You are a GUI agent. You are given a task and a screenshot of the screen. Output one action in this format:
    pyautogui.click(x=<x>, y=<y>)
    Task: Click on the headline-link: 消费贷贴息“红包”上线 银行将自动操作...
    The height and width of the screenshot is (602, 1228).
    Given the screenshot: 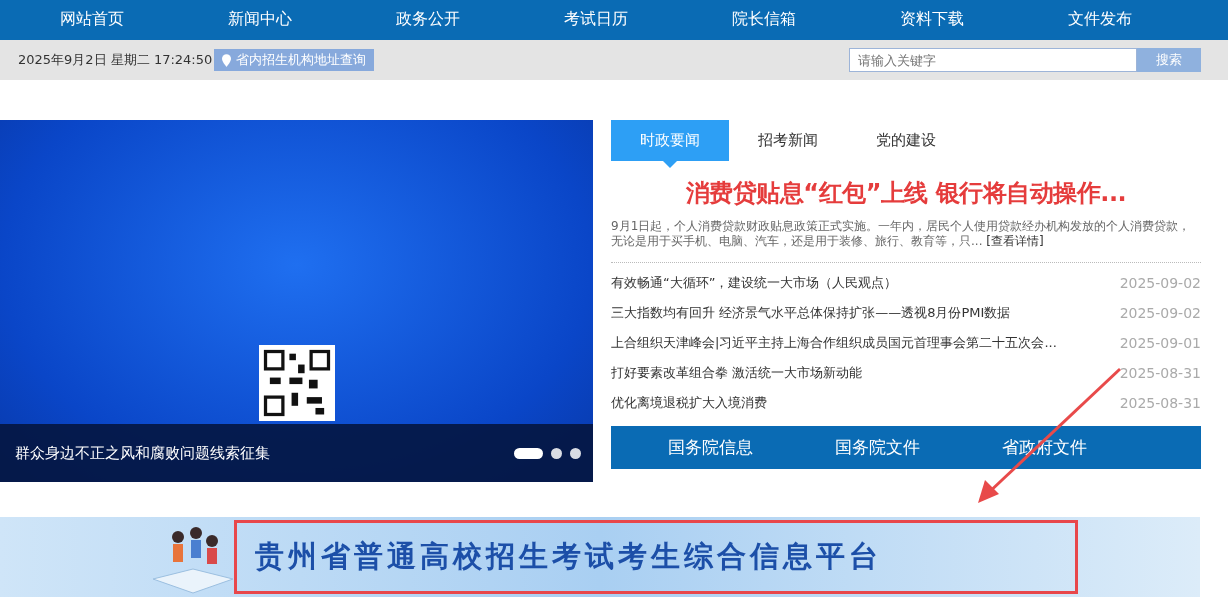 What is the action you would take?
    pyautogui.click(x=906, y=193)
    